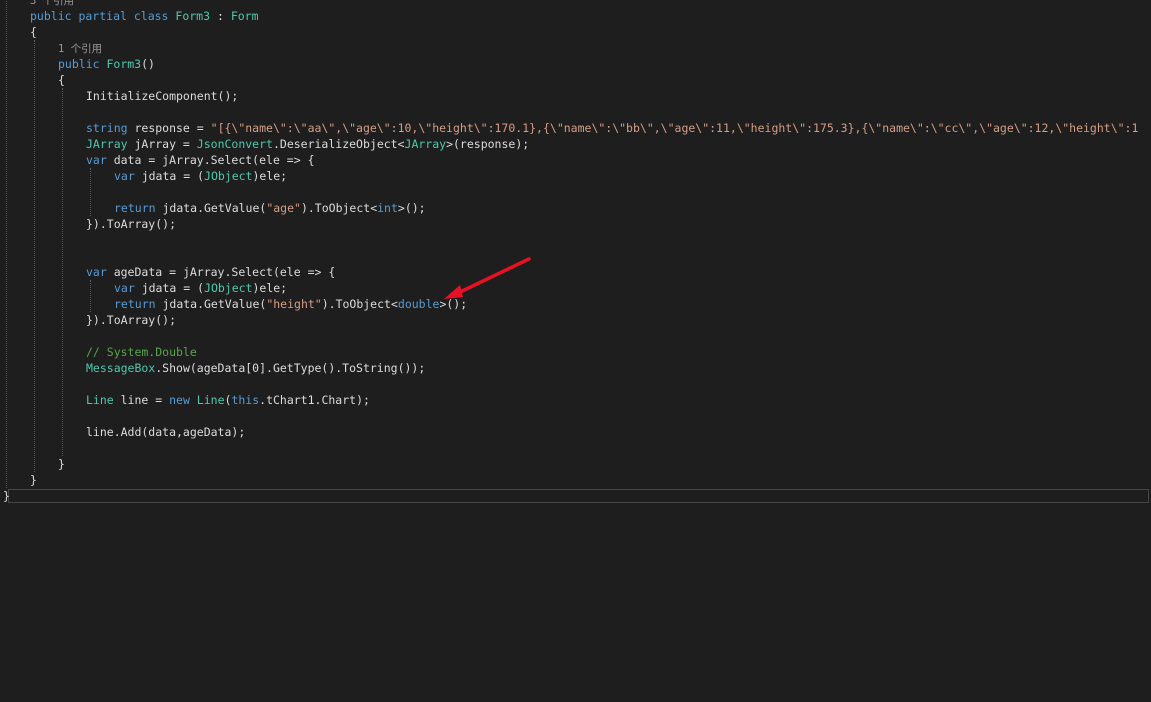 The height and width of the screenshot is (702, 1151). I want to click on code-token: :, so click(220, 16).